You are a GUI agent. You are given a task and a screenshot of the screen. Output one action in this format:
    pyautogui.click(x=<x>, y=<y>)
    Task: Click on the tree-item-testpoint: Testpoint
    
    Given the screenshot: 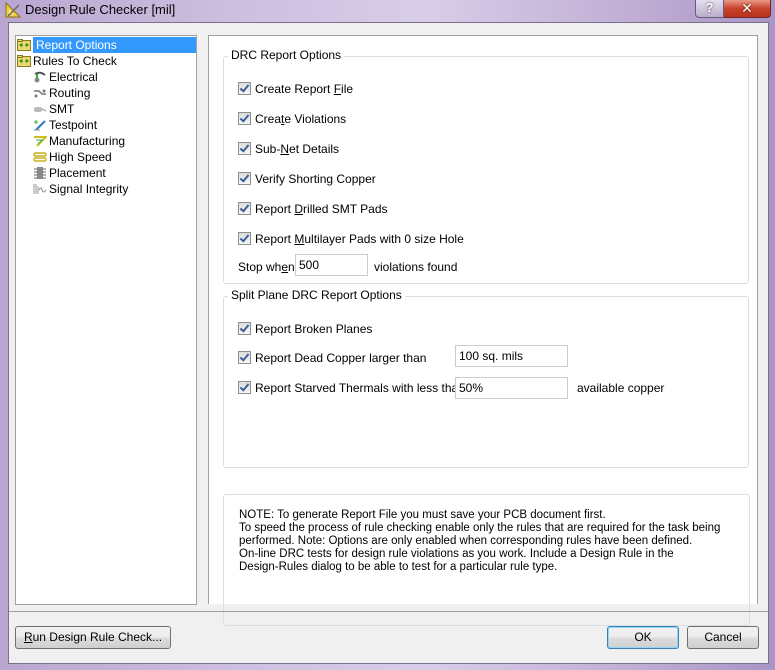 What is the action you would take?
    pyautogui.click(x=65, y=125)
    